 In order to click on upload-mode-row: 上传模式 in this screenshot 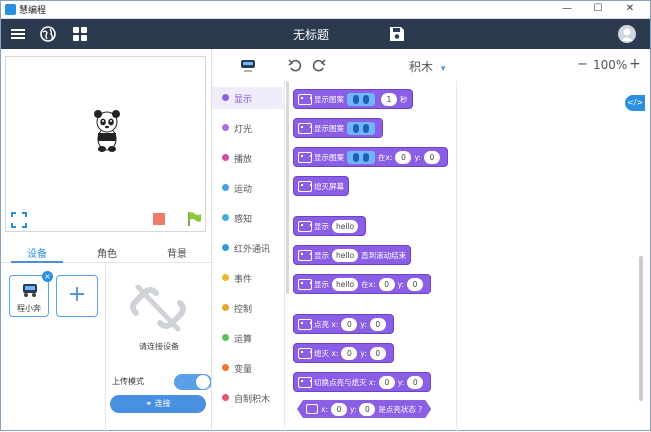, I will do `click(162, 381)`.